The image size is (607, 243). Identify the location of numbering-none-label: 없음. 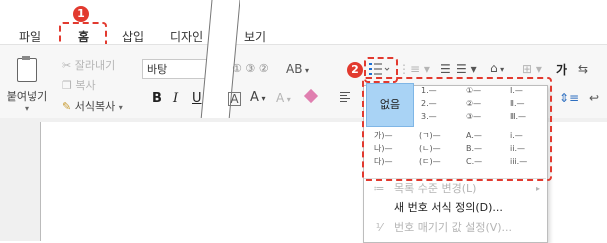
(390, 104).